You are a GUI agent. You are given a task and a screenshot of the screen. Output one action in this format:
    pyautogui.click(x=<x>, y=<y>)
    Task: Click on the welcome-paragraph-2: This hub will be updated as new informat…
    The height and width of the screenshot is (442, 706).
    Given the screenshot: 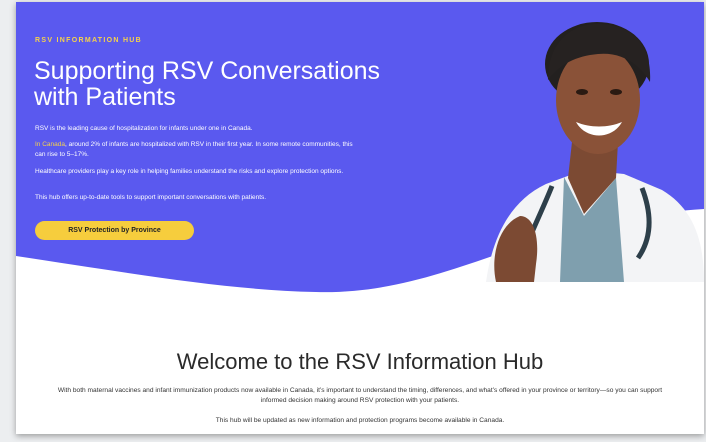 What is the action you would take?
    pyautogui.click(x=360, y=420)
    